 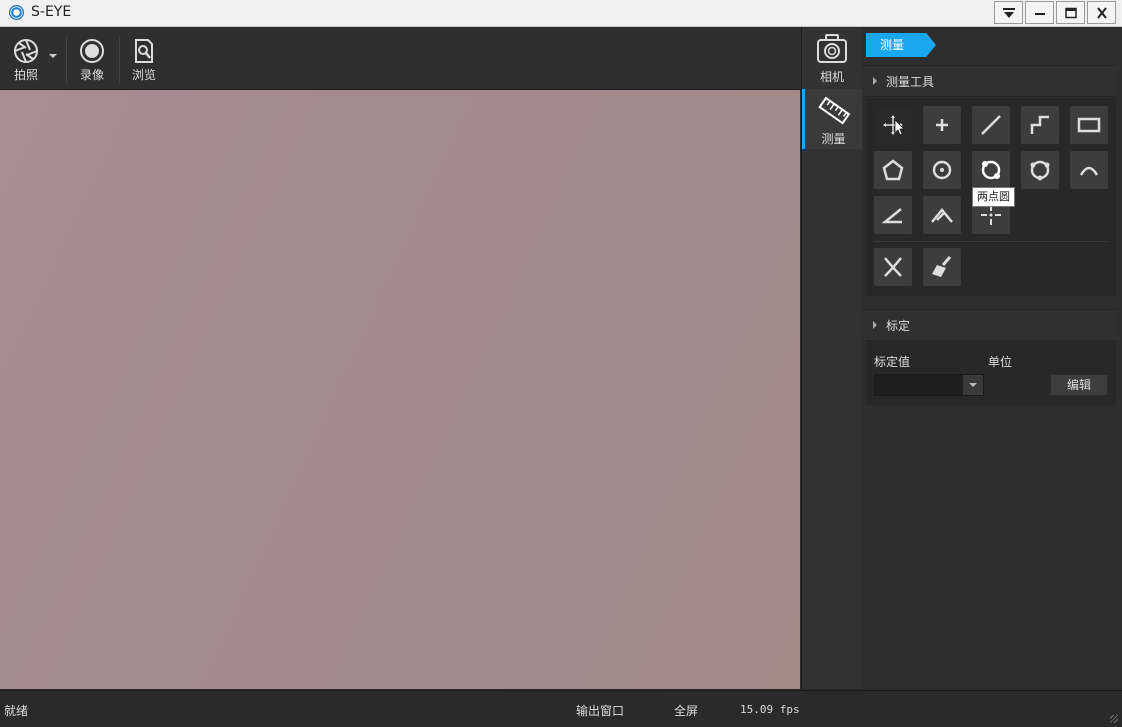 I want to click on line-icon, so click(x=991, y=125).